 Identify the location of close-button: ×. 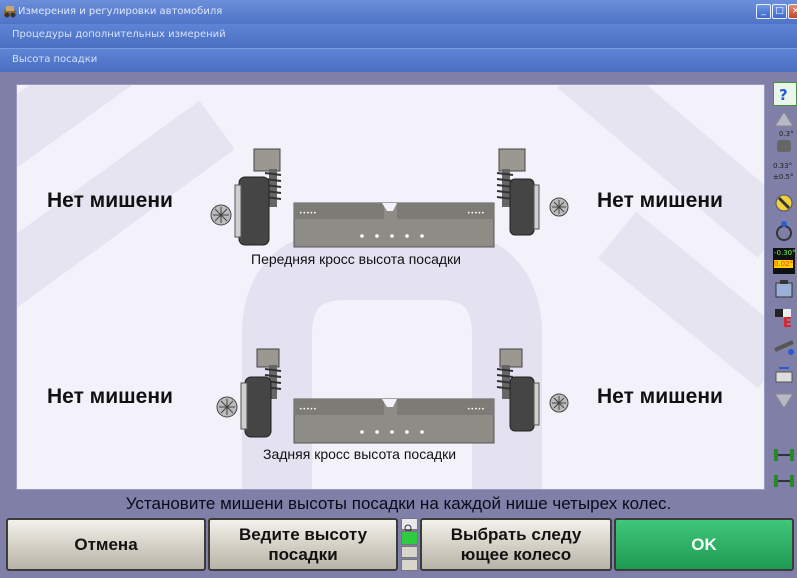
(792, 11).